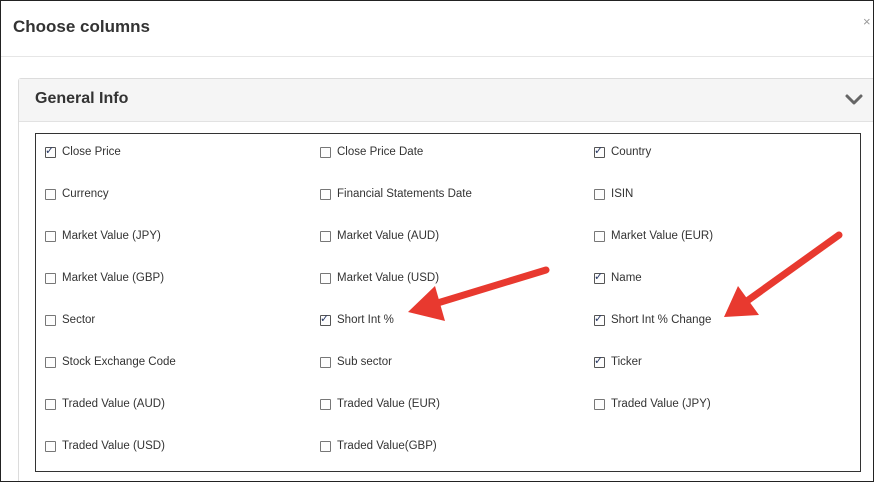 Image resolution: width=874 pixels, height=482 pixels. Describe the element at coordinates (626, 362) in the screenshot. I see `column-option-label: Ticker` at that location.